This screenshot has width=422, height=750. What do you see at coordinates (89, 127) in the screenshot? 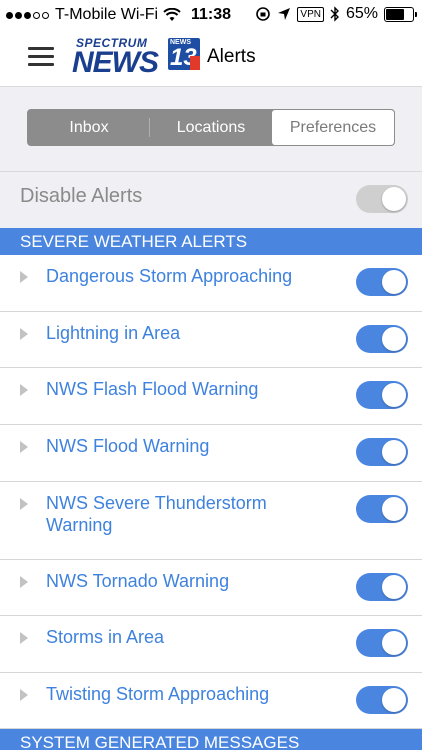
I see `tab-inbox: Inbox` at bounding box center [89, 127].